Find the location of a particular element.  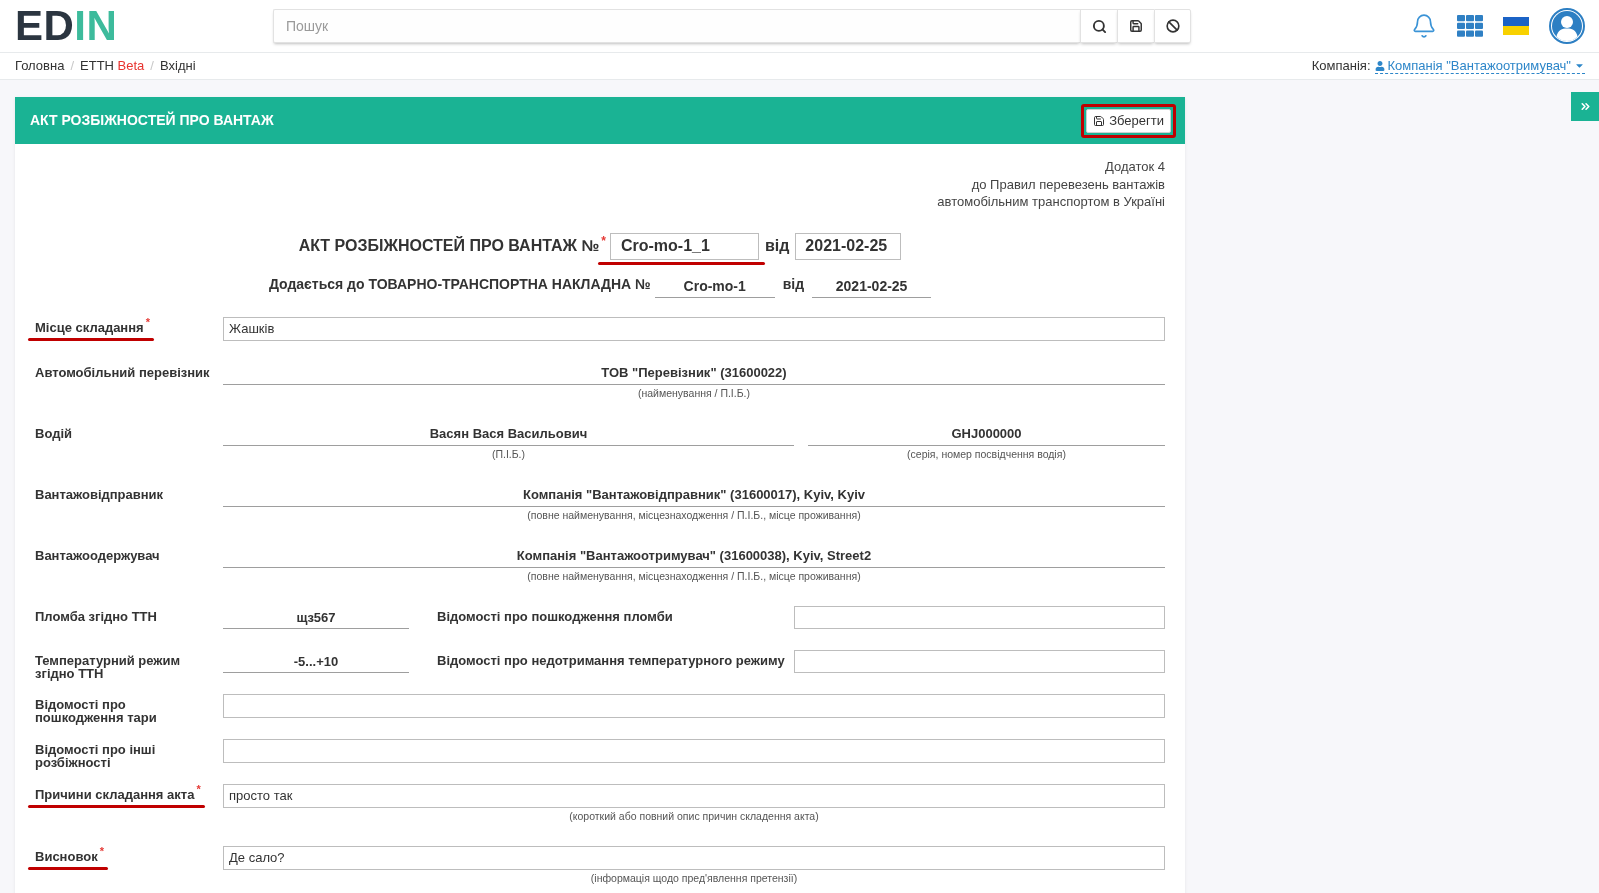

appendix-text: до Правил перевезень вантажів is located at coordinates (1068, 184).